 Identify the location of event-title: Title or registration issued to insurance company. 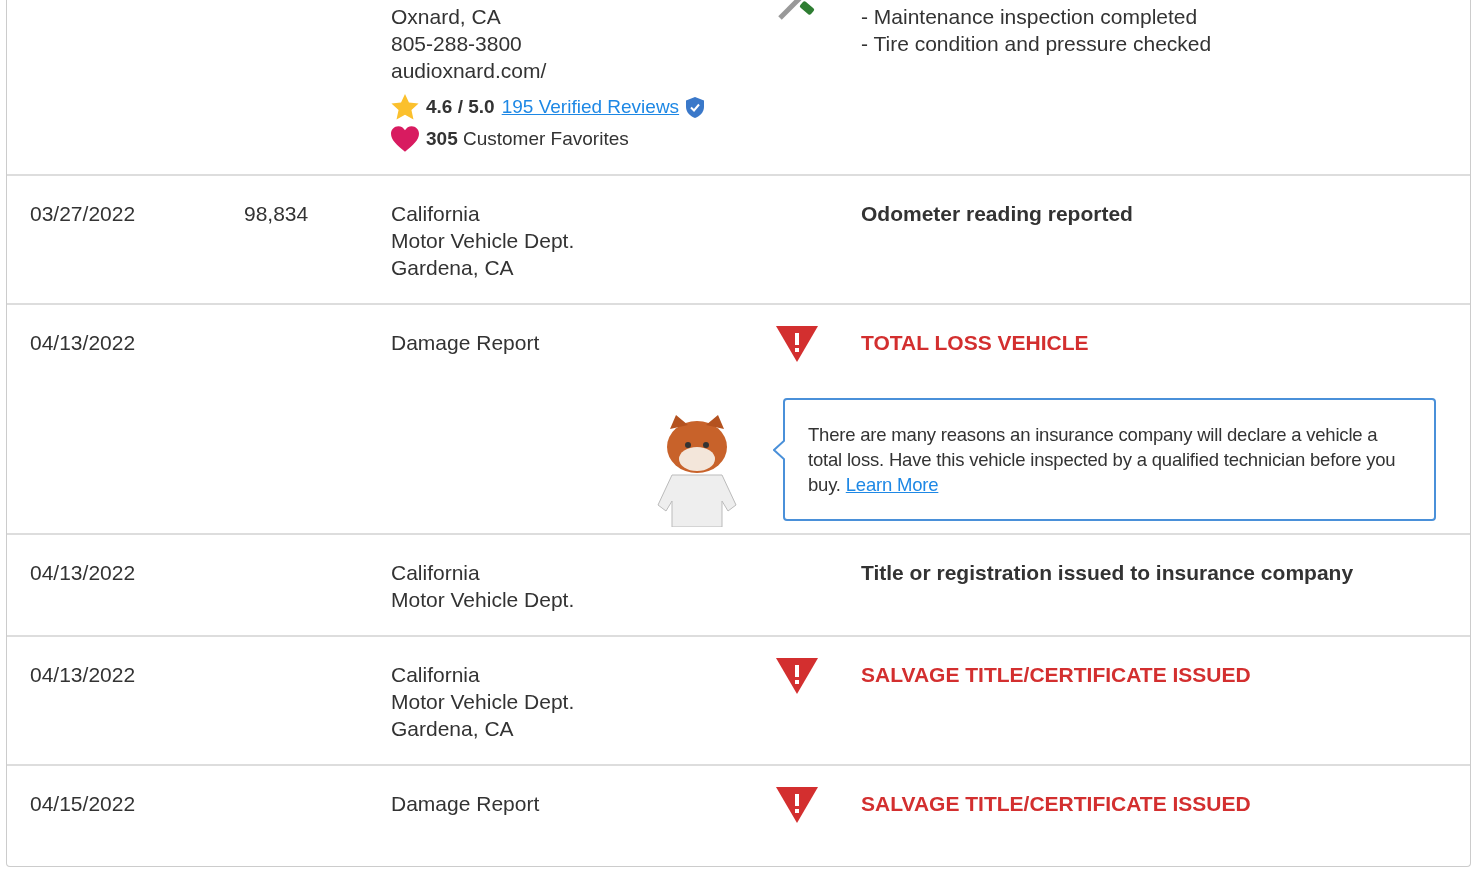
(1108, 573).